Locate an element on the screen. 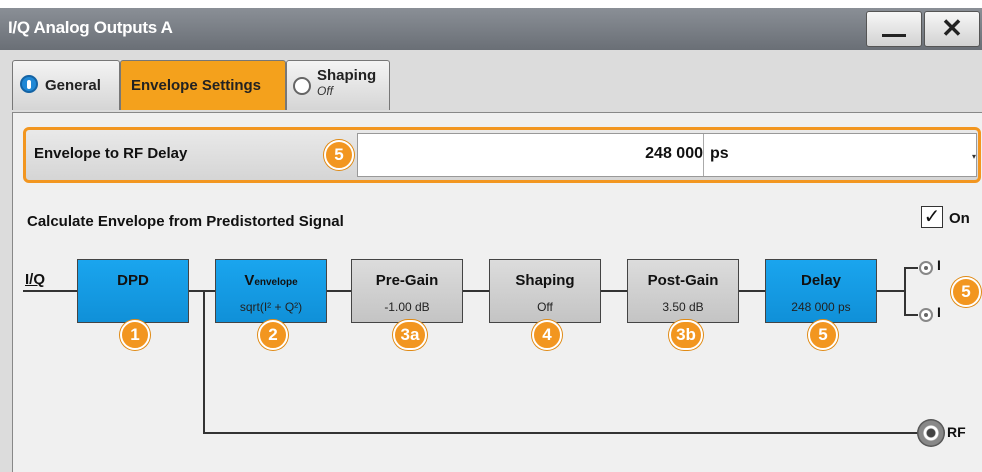  block-title: Delay is located at coordinates (821, 280).